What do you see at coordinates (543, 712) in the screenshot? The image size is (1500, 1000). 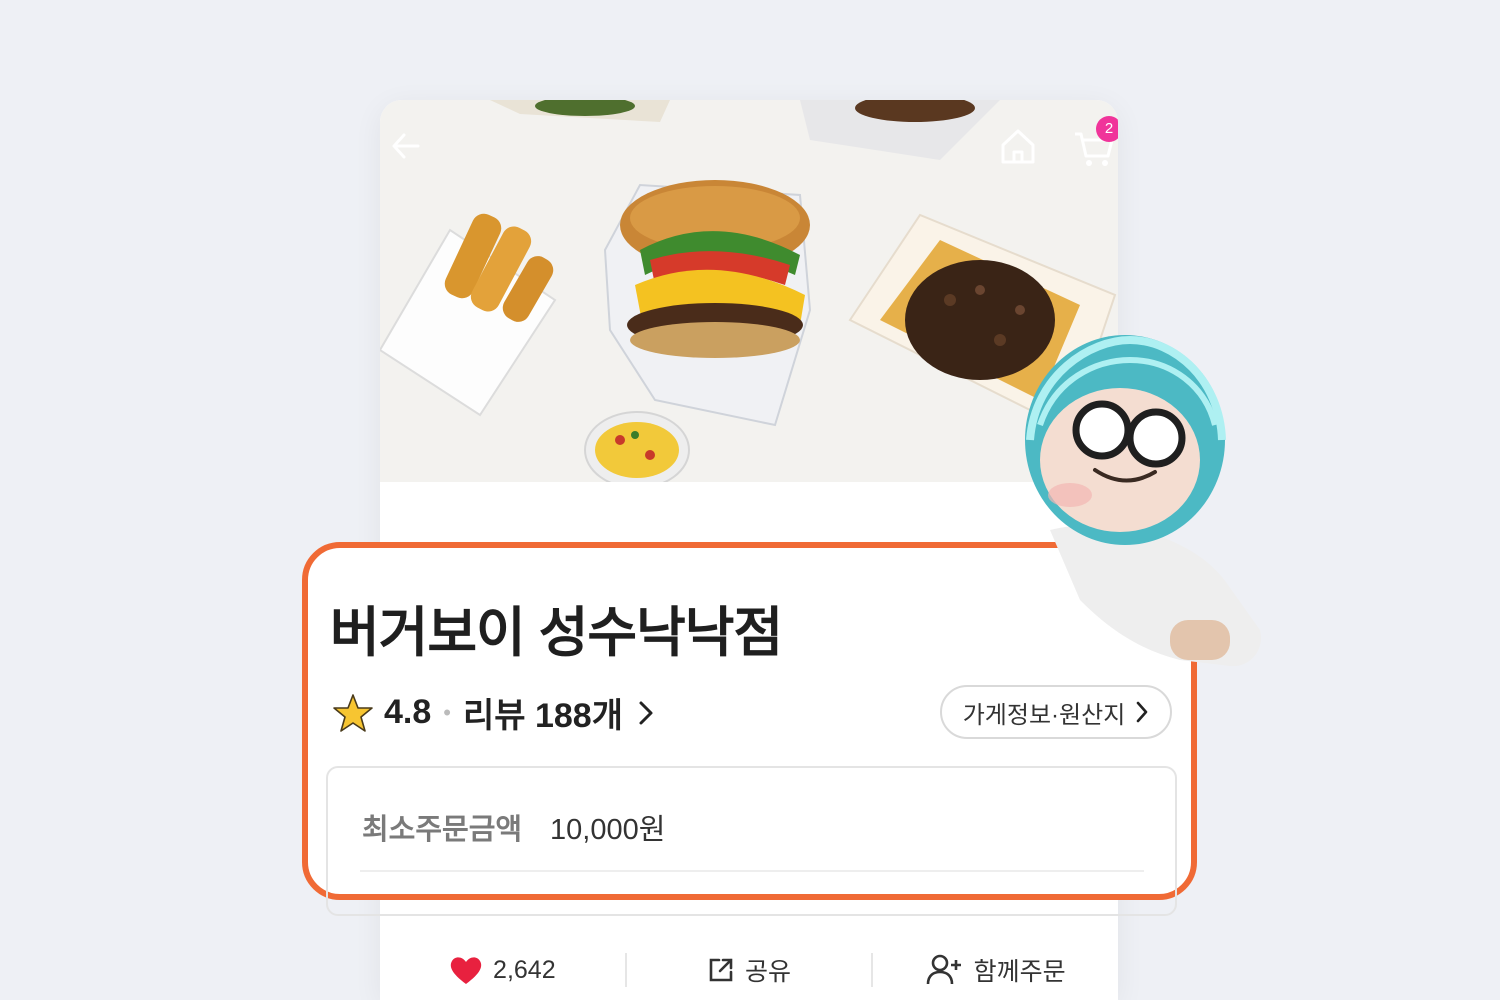 I see `reviews-link: 리뷰 188개` at bounding box center [543, 712].